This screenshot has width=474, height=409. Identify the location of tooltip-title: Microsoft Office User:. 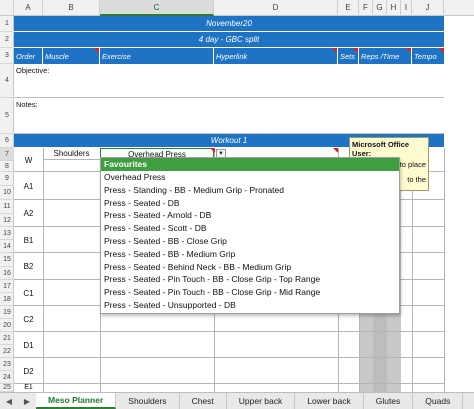
(381, 149).